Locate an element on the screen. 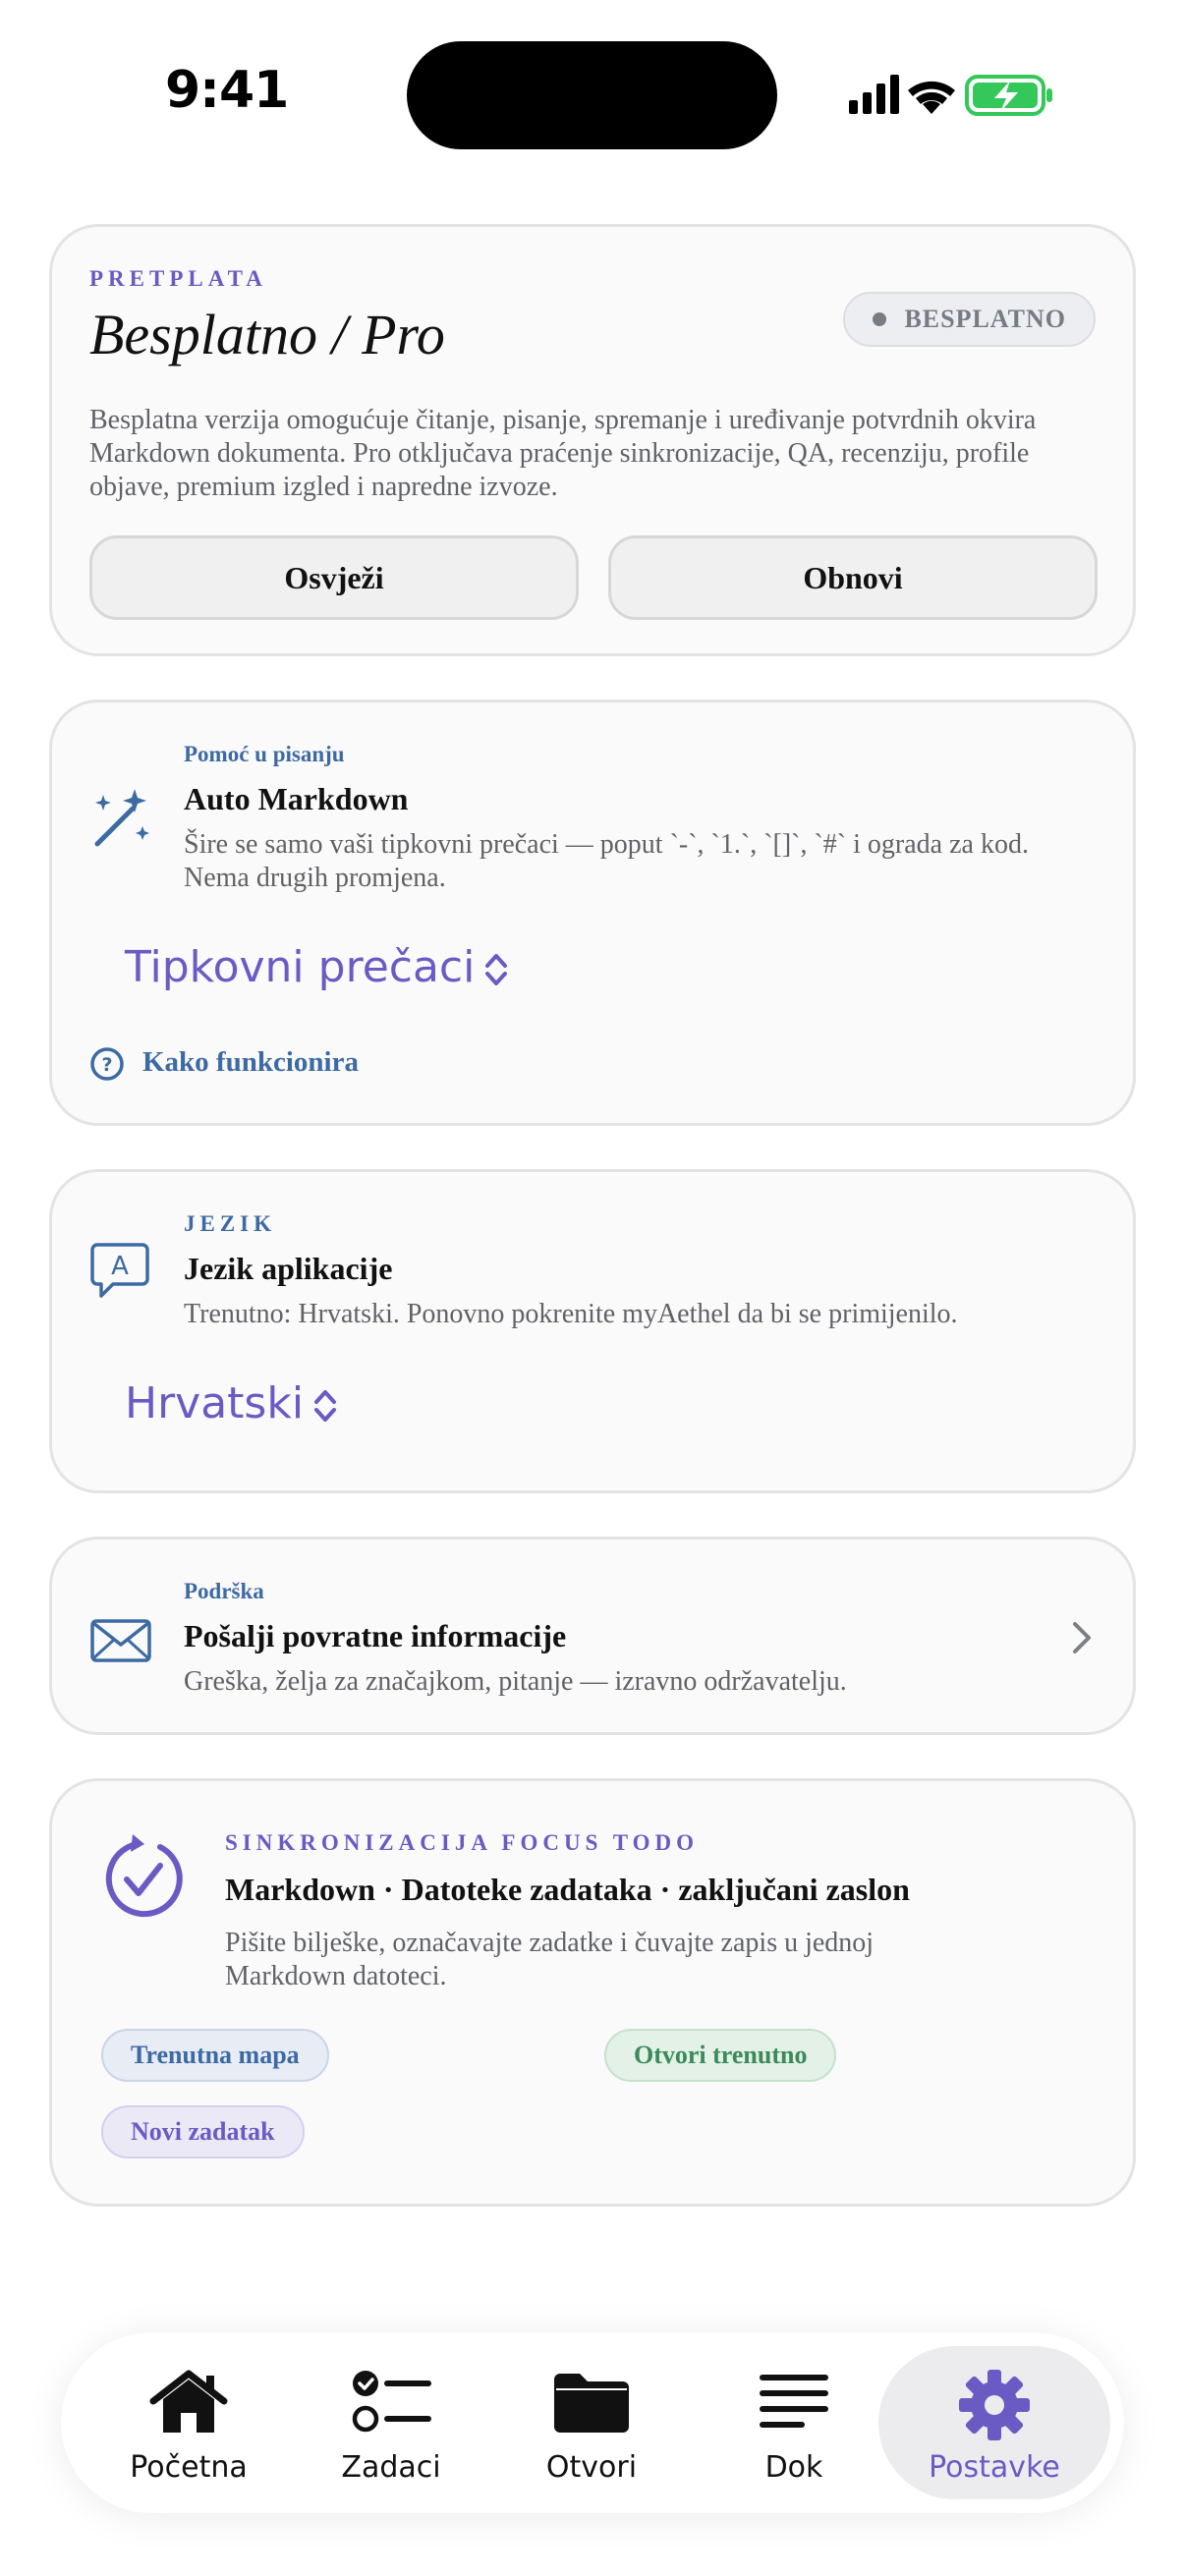  question-circle-icon: ? is located at coordinates (107, 1064).